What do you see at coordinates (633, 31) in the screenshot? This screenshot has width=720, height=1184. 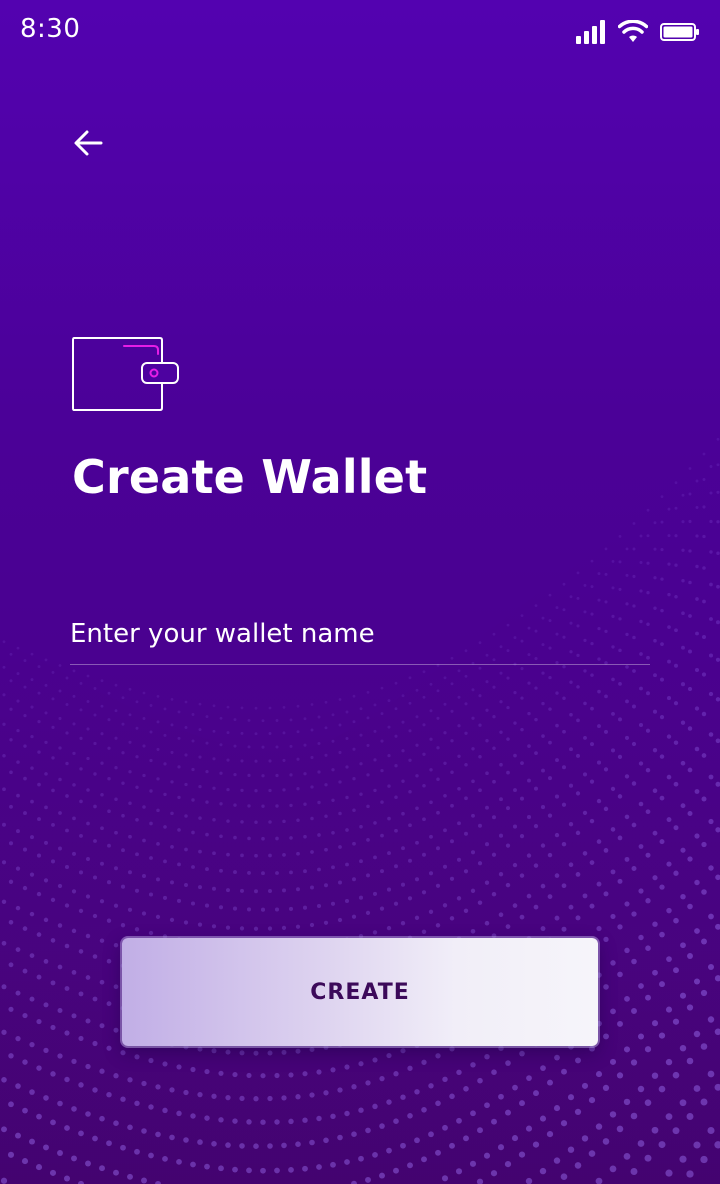 I see `wifi-icon` at bounding box center [633, 31].